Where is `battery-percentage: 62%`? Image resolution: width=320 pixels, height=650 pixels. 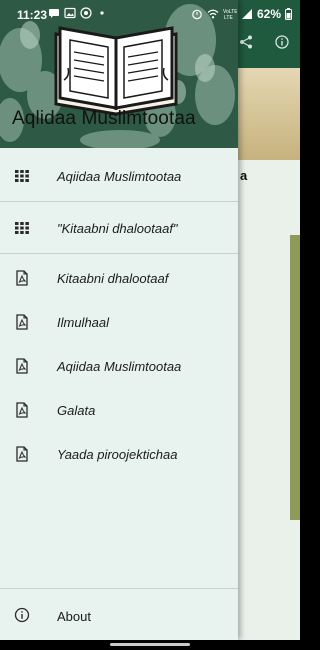
battery-percentage: 62% is located at coordinates (268, 14).